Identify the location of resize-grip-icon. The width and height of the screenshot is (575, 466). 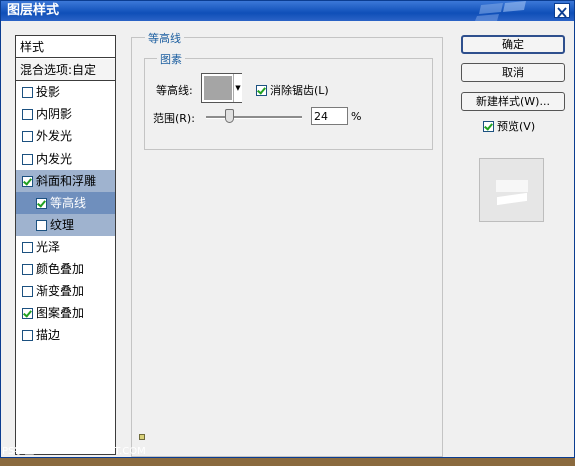
(142, 437).